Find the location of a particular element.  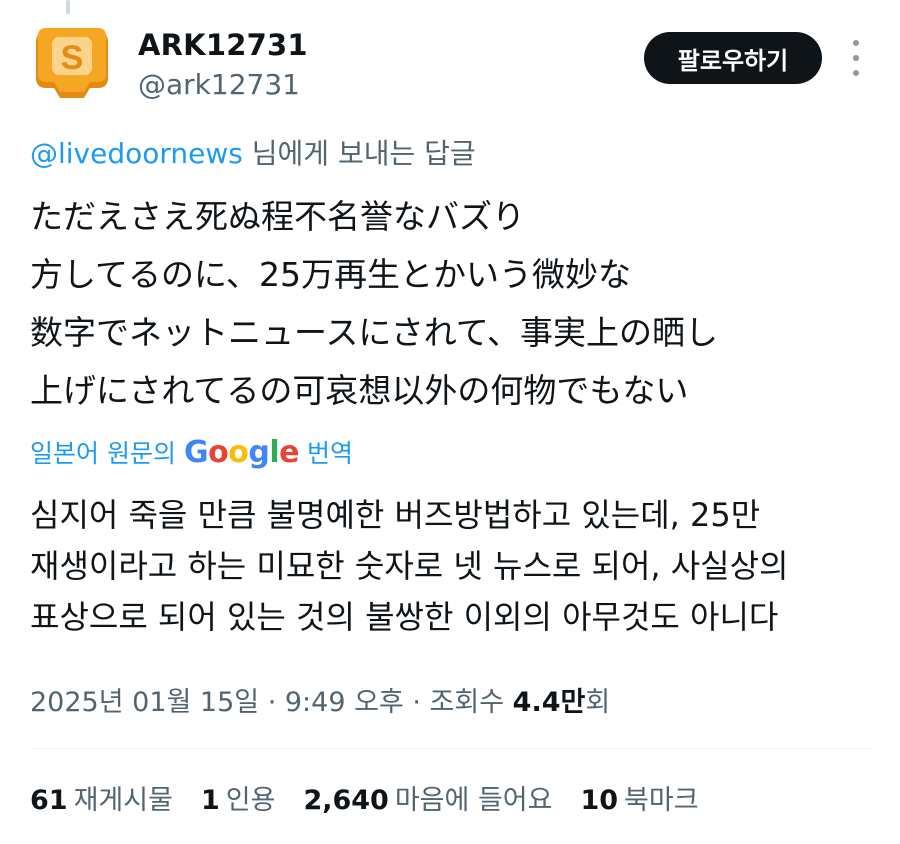

translation-attribution: 일본어 원문의 Google 번역 is located at coordinates (191, 452).